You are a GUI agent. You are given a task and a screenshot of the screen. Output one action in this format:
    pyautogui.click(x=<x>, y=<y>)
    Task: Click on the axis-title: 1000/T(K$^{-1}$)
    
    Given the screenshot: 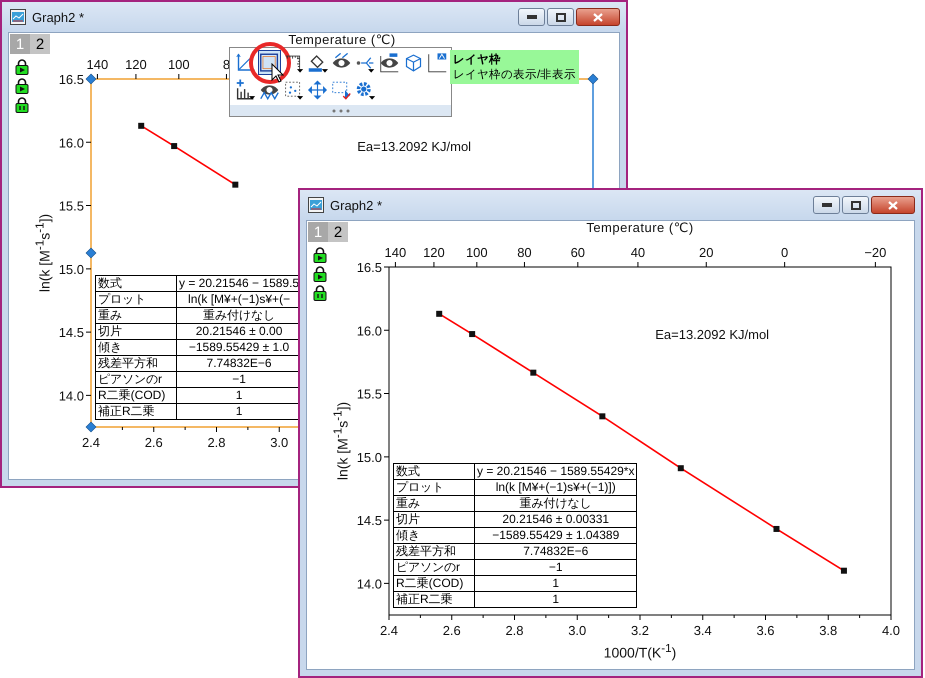 What is the action you would take?
    pyautogui.click(x=640, y=651)
    